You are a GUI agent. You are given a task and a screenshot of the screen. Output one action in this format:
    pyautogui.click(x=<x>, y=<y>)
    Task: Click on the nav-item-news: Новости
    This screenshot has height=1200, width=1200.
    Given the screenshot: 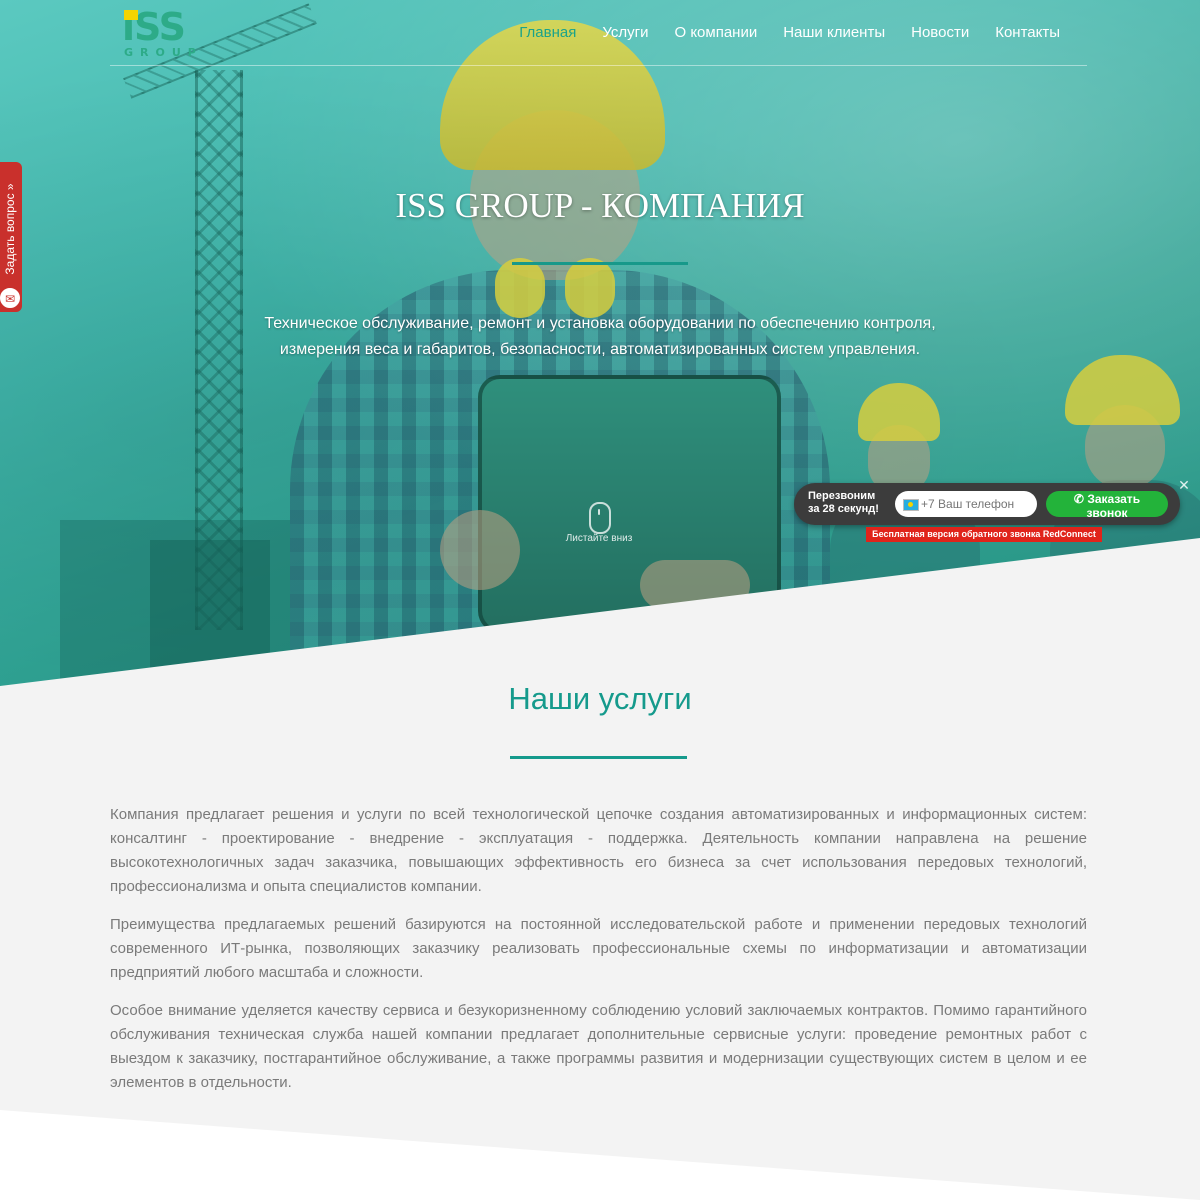 What is the action you would take?
    pyautogui.click(x=940, y=32)
    